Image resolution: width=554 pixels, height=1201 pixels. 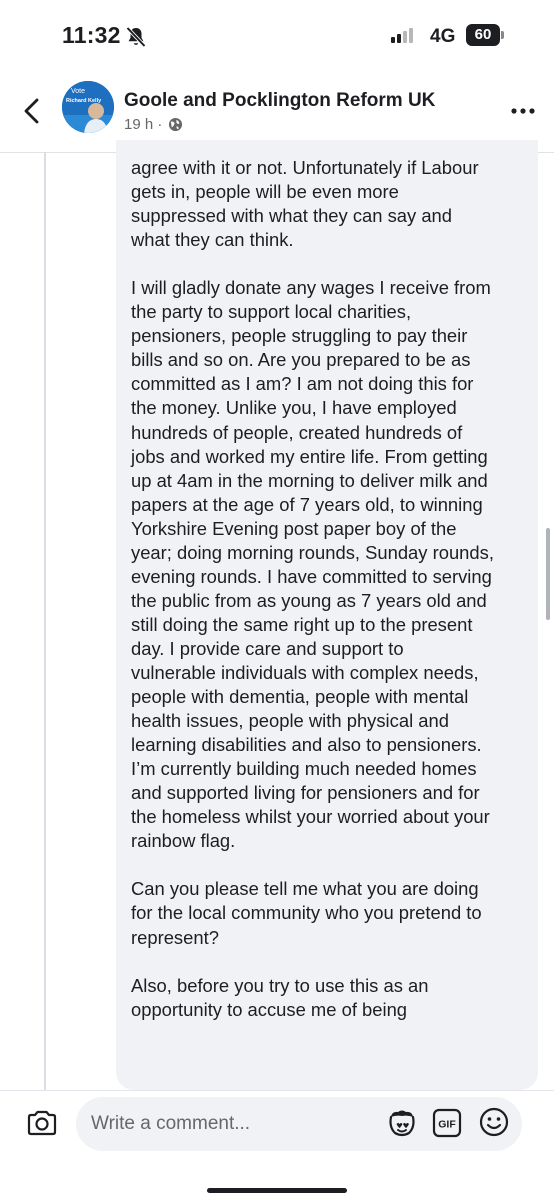 I want to click on gif-icon: GIF, so click(x=447, y=1123).